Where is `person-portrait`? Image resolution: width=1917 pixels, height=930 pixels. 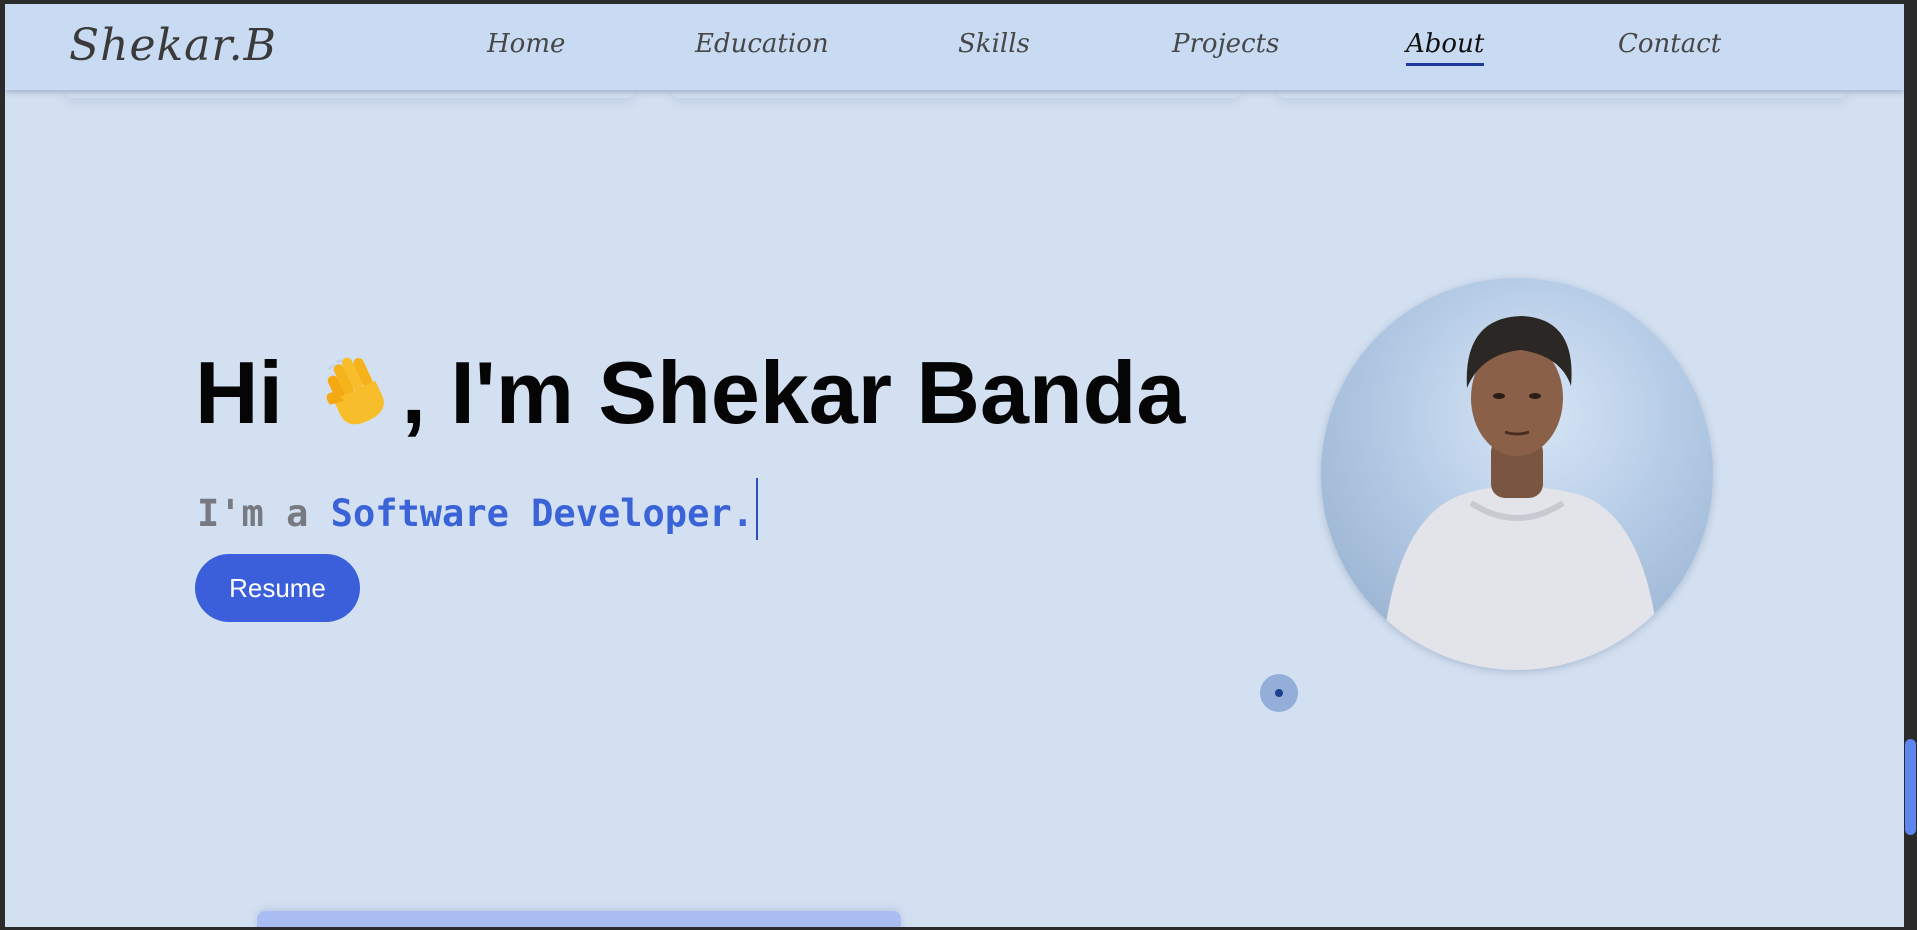 person-portrait is located at coordinates (1521, 493).